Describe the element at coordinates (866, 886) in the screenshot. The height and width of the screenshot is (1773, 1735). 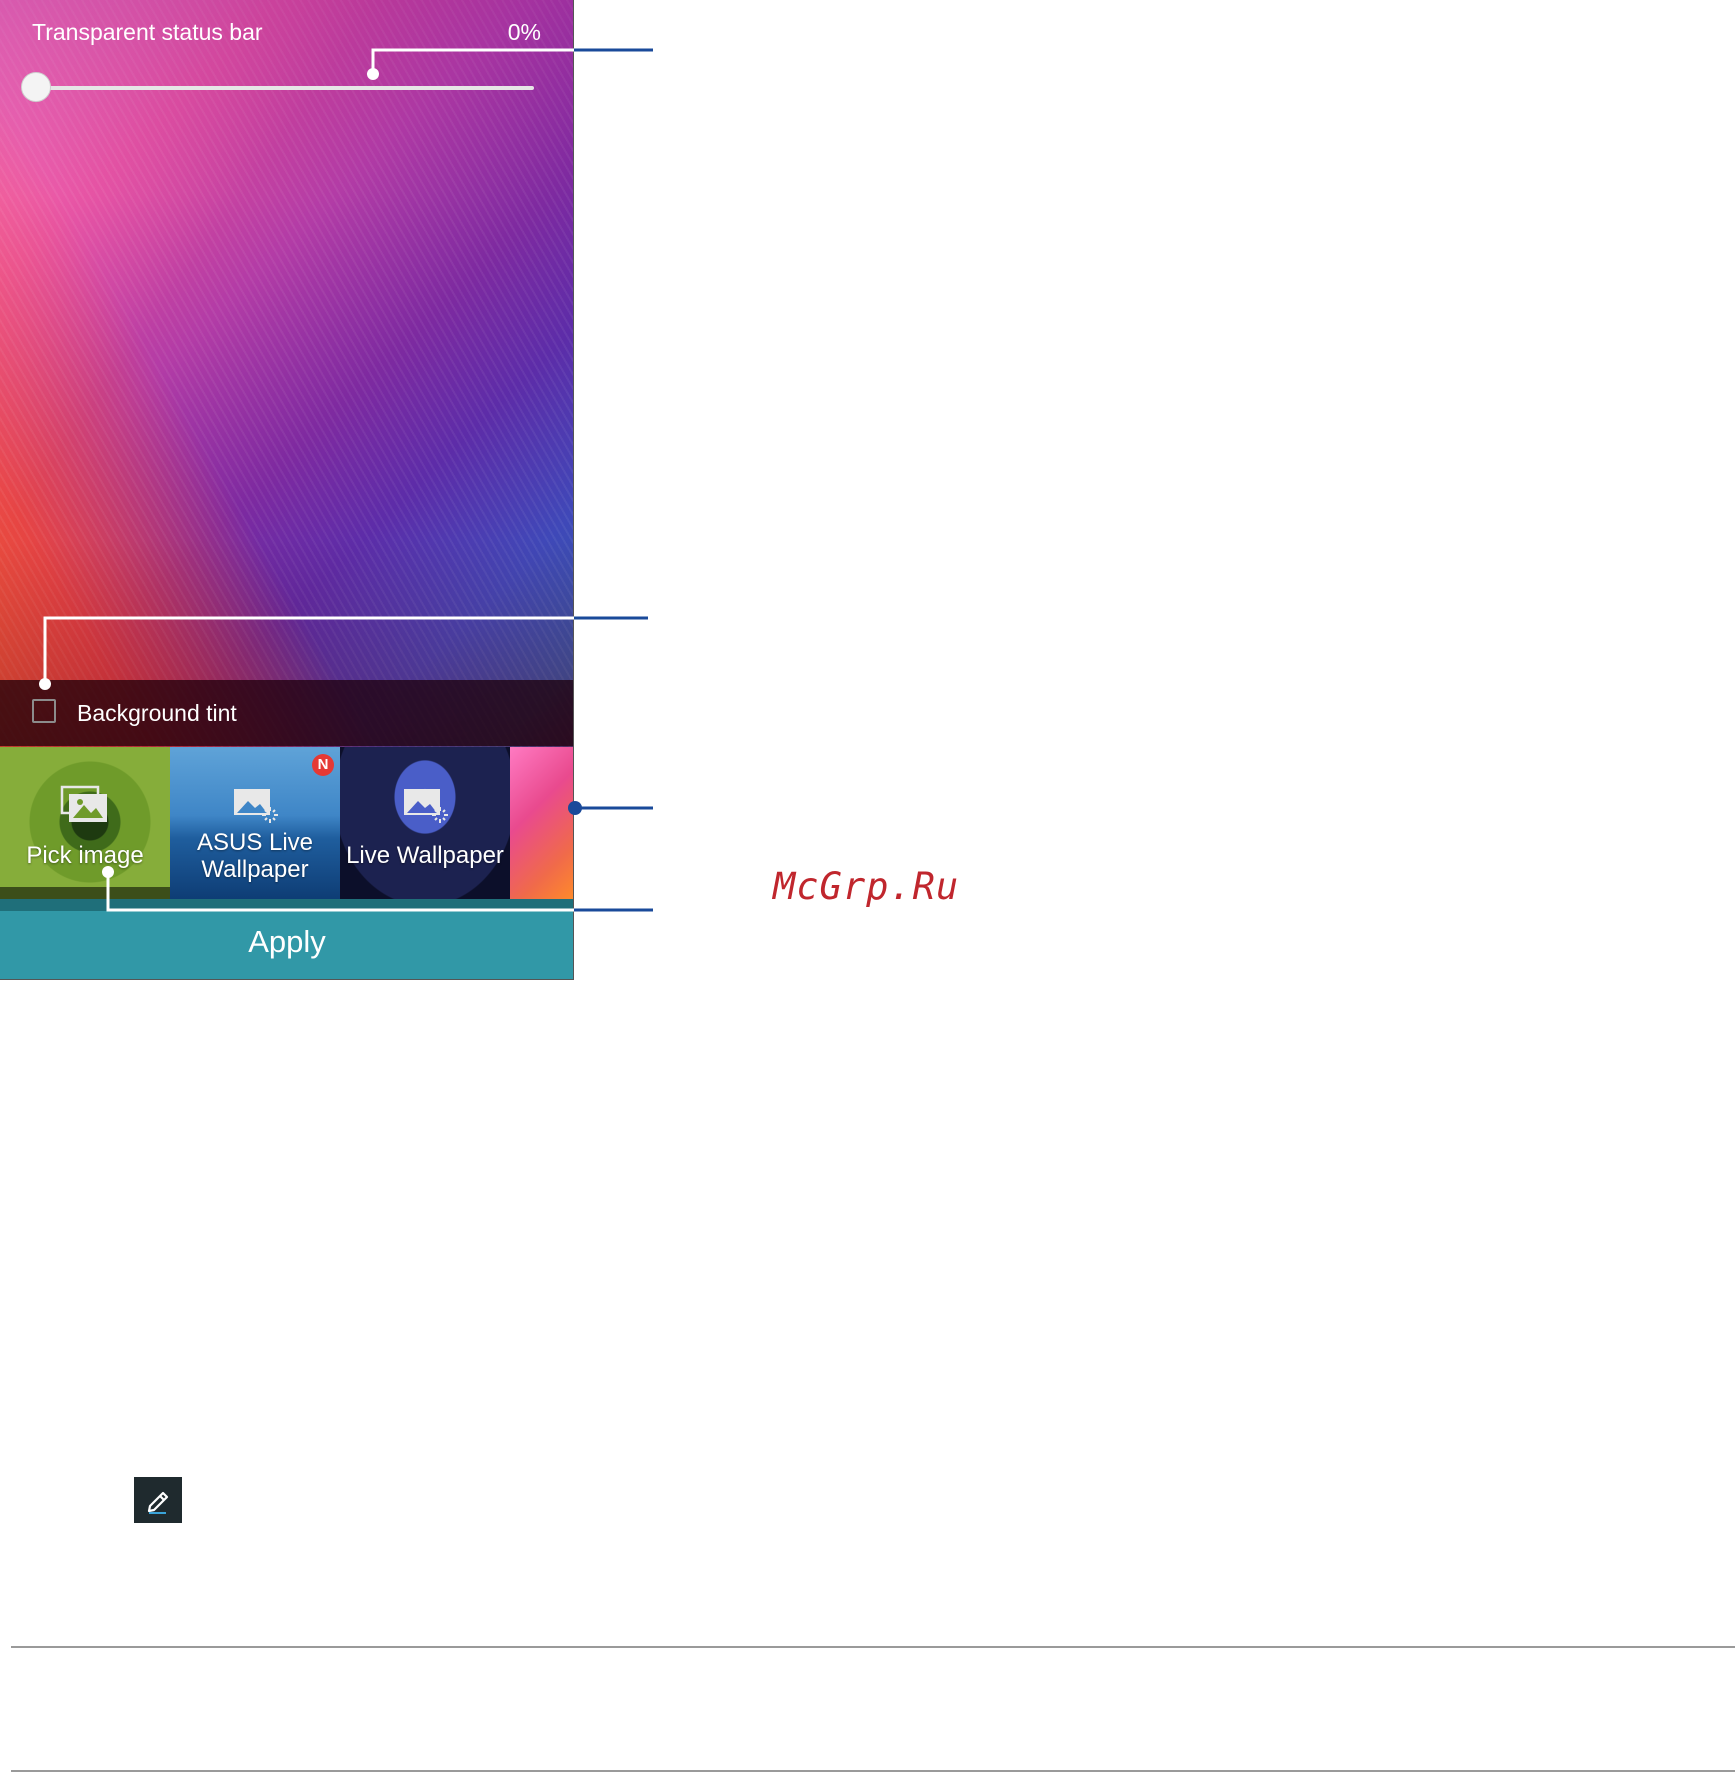
I see `watermark: McGrp.Ru` at that location.